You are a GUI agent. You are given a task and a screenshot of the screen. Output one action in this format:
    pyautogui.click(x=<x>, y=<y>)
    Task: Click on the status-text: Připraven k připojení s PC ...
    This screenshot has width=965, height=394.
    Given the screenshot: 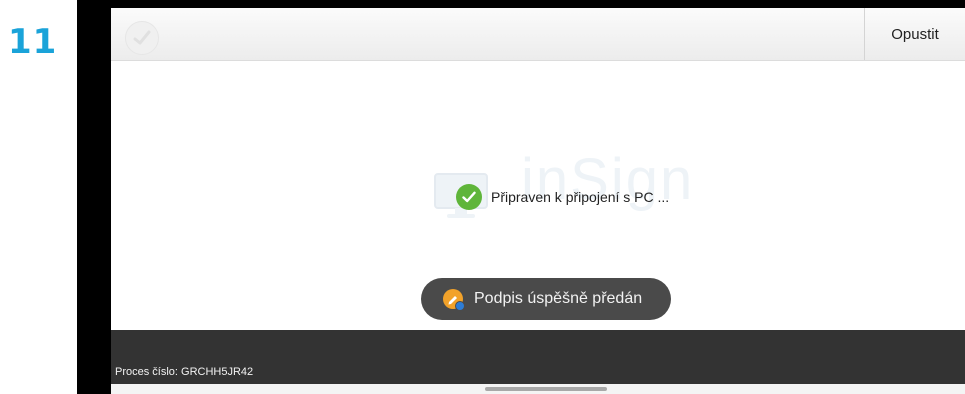 What is the action you would take?
    pyautogui.click(x=580, y=197)
    